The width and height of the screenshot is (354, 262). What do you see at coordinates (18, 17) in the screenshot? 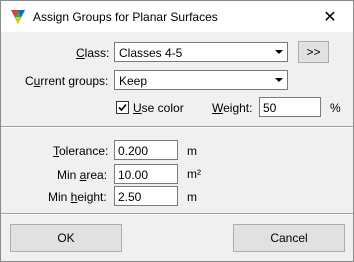
I see `app-logo-icon` at bounding box center [18, 17].